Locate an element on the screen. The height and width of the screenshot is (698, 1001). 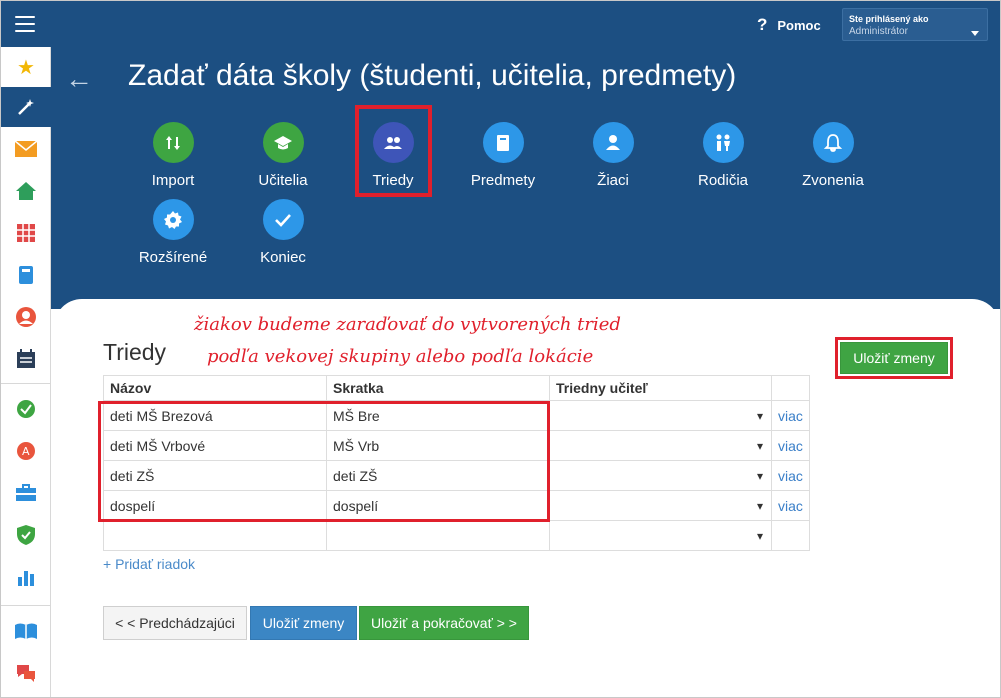
rows-highlight is located at coordinates (324, 461).